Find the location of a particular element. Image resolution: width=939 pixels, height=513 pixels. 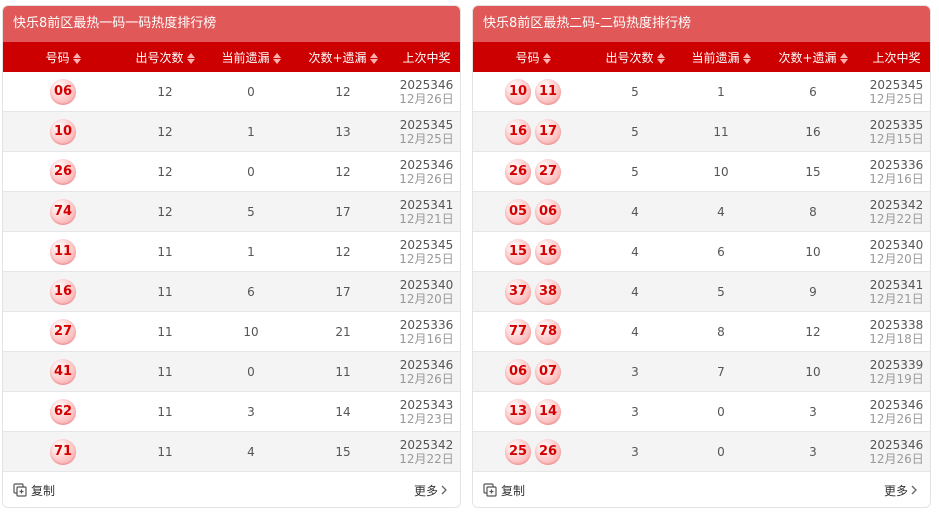

sum-cell: 8 is located at coordinates (813, 211).